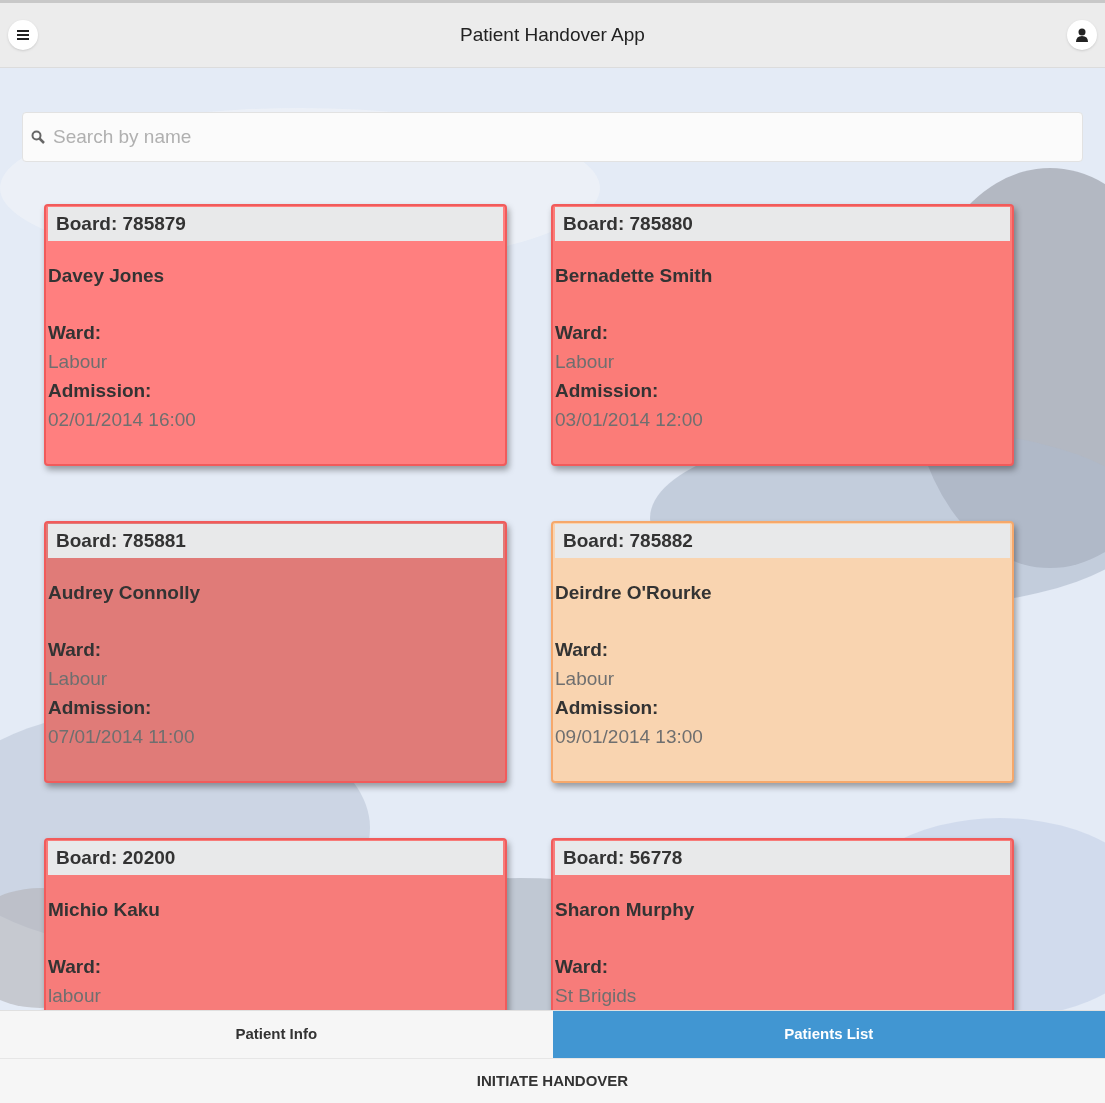 The width and height of the screenshot is (1105, 1103). I want to click on patient-name: Audrey Connolly, so click(124, 593).